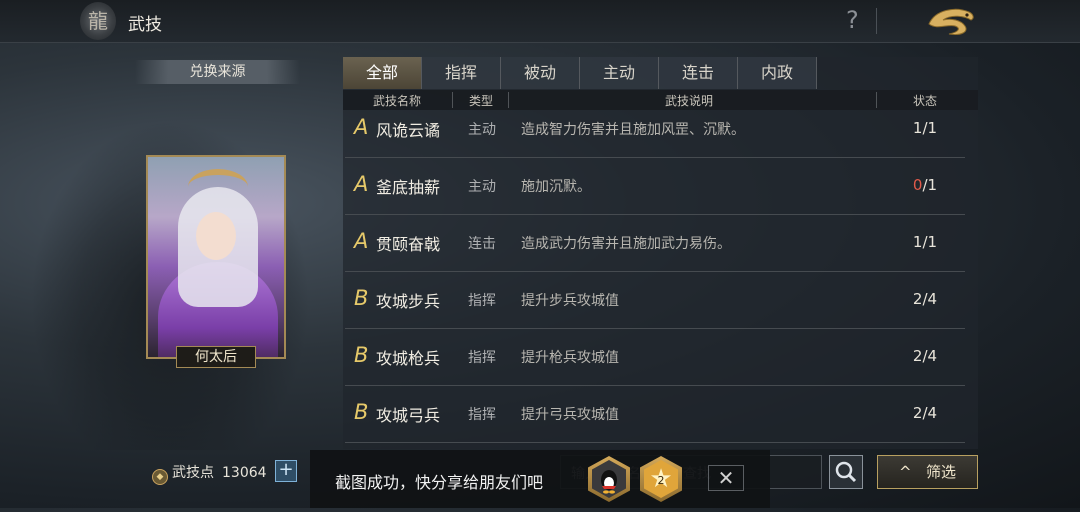 The width and height of the screenshot is (1080, 512). Describe the element at coordinates (633, 130) in the screenshot. I see `skill-desc: 造成智力伤害并且施加风罡、沉默。` at that location.